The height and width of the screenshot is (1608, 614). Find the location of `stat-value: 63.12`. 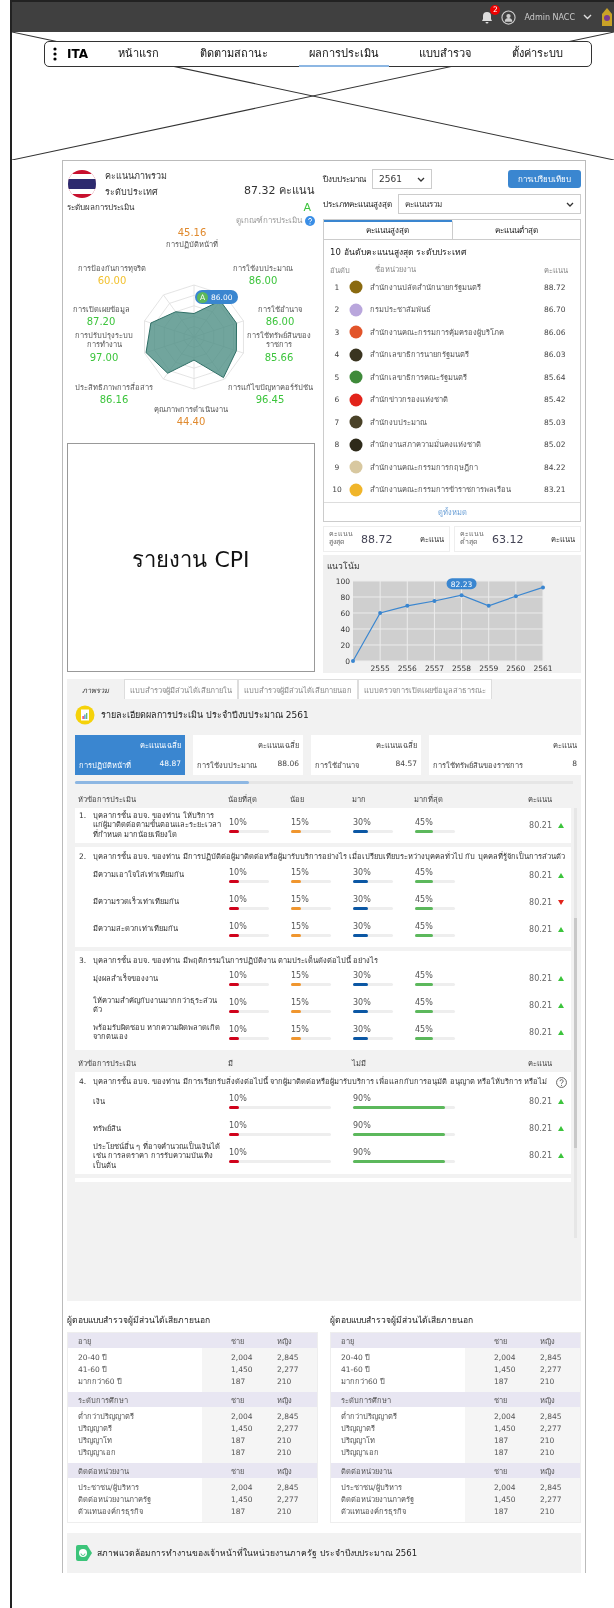

stat-value: 63.12 is located at coordinates (508, 539).